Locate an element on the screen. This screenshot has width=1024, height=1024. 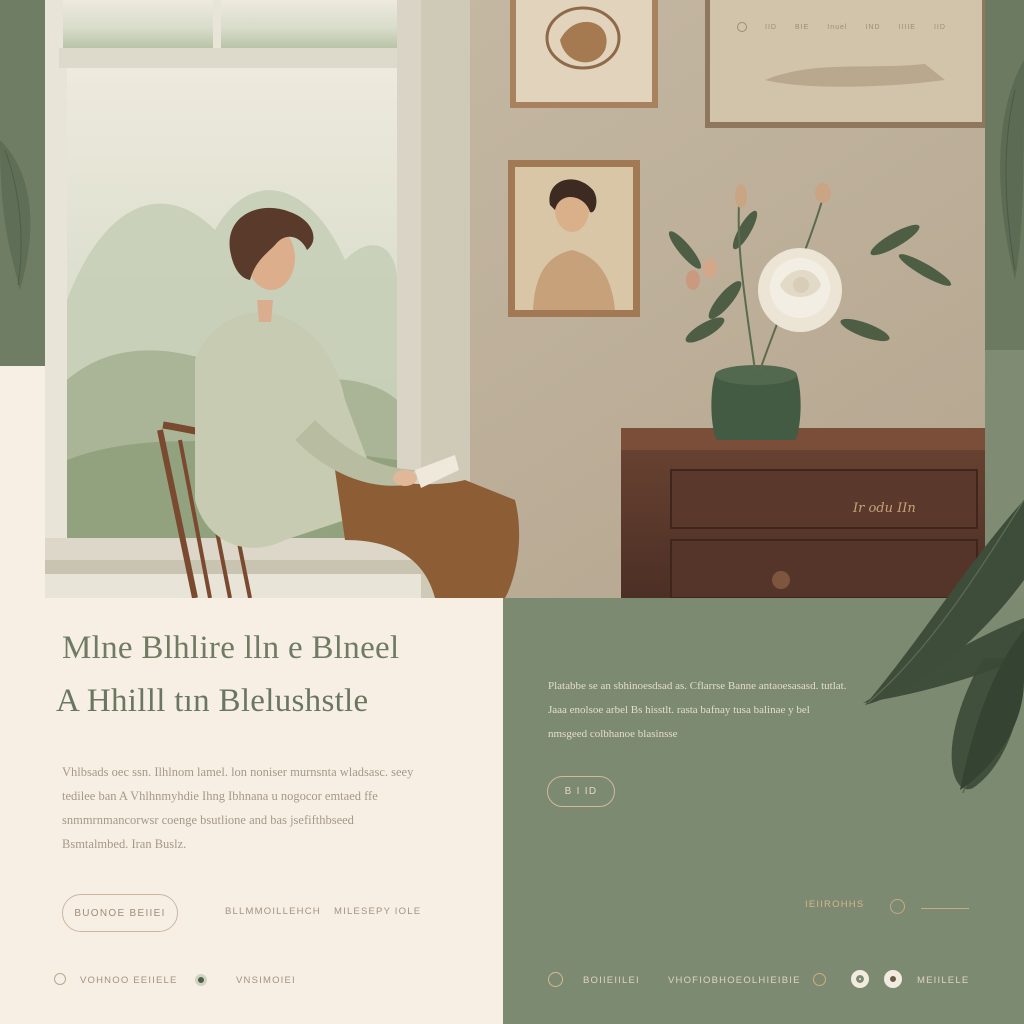
secondary-link-2: MILESEPY IOLE is located at coordinates (377, 911).